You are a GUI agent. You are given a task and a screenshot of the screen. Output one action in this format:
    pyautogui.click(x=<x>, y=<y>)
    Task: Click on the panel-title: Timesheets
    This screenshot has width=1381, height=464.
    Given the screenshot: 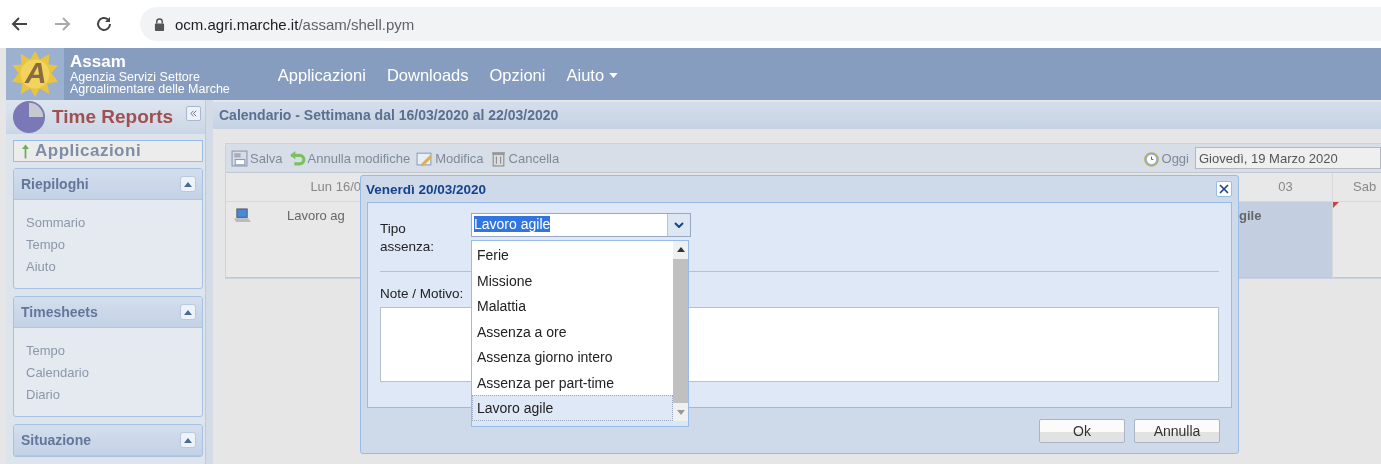 What is the action you would take?
    pyautogui.click(x=59, y=312)
    